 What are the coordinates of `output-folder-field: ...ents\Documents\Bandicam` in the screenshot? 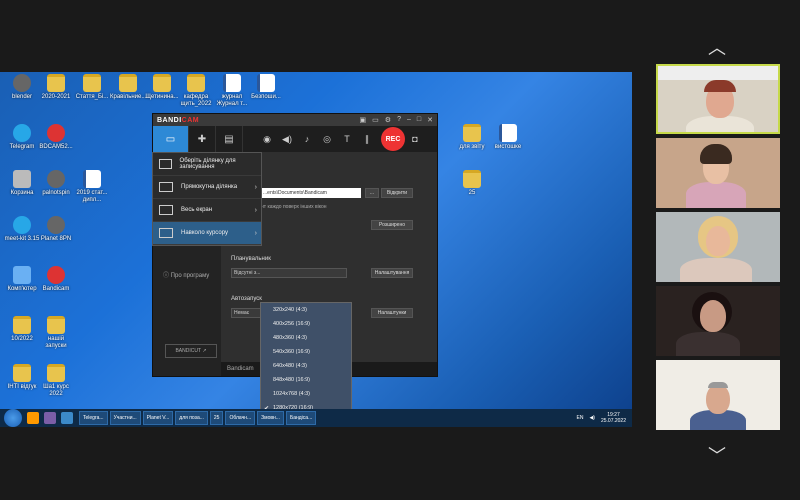 It's located at (311, 193).